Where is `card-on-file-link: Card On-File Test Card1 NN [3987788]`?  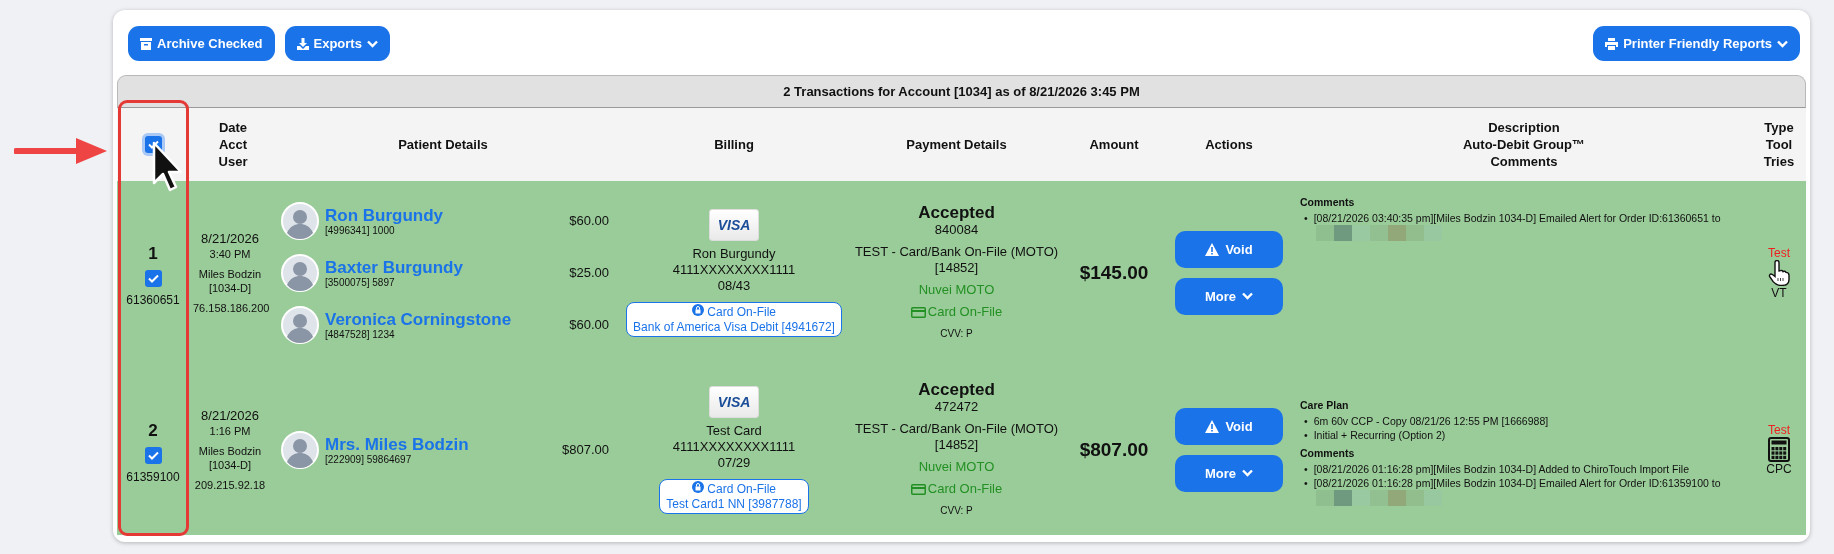
card-on-file-link: Card On-File Test Card1 NN [3987788] is located at coordinates (734, 496).